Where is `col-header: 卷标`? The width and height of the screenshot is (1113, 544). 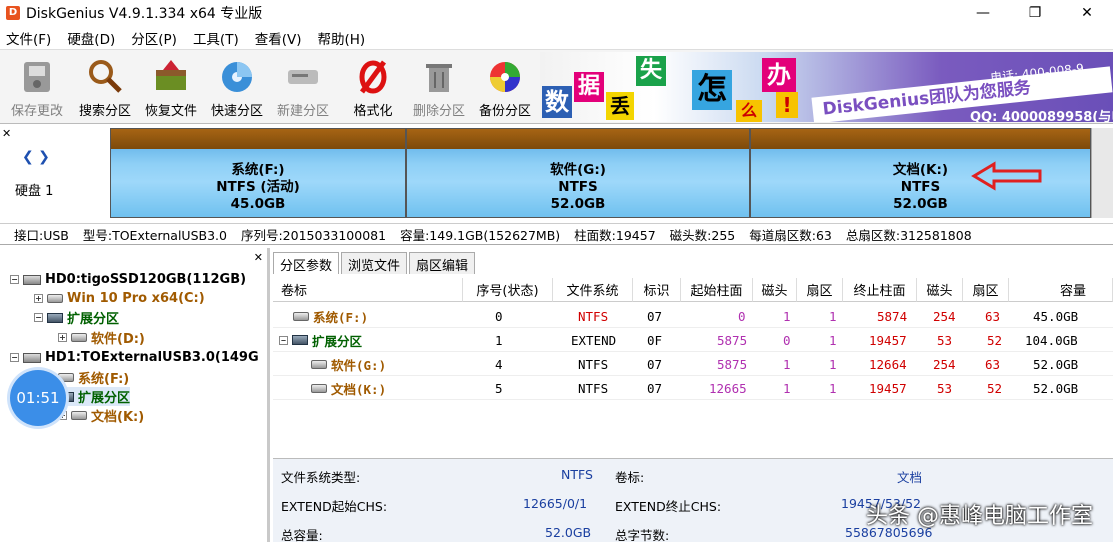 col-header: 卷标 is located at coordinates (368, 290).